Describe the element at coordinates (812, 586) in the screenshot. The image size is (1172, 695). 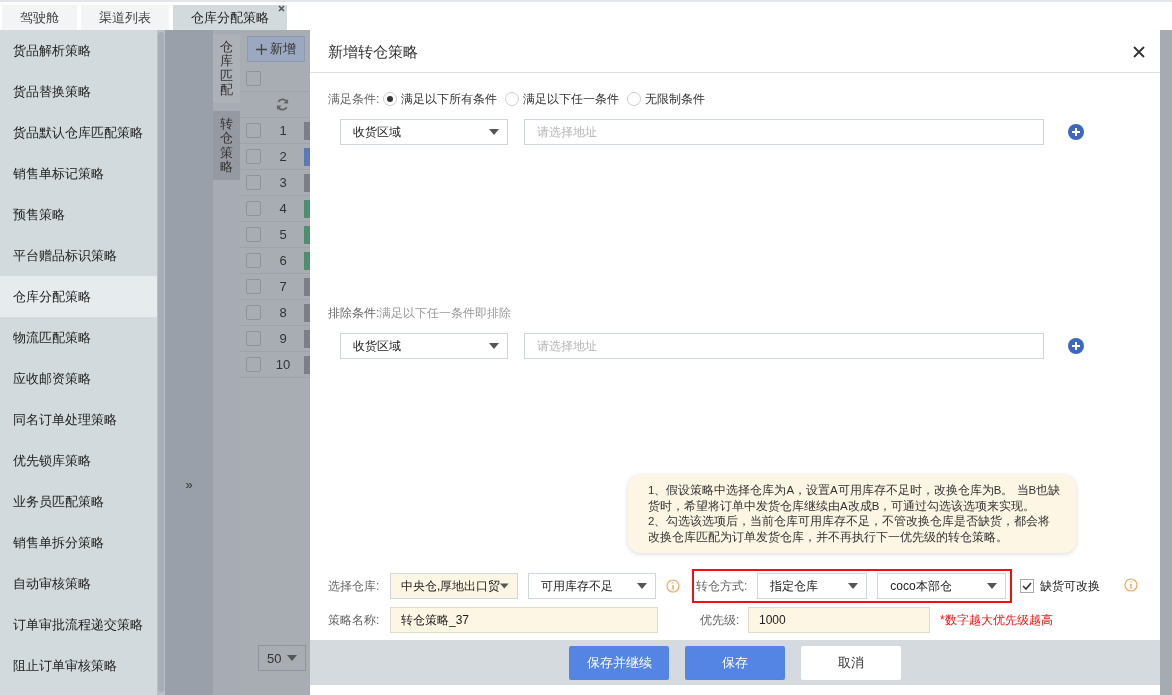
I see `transfer-mode-select: 指定仓库` at that location.